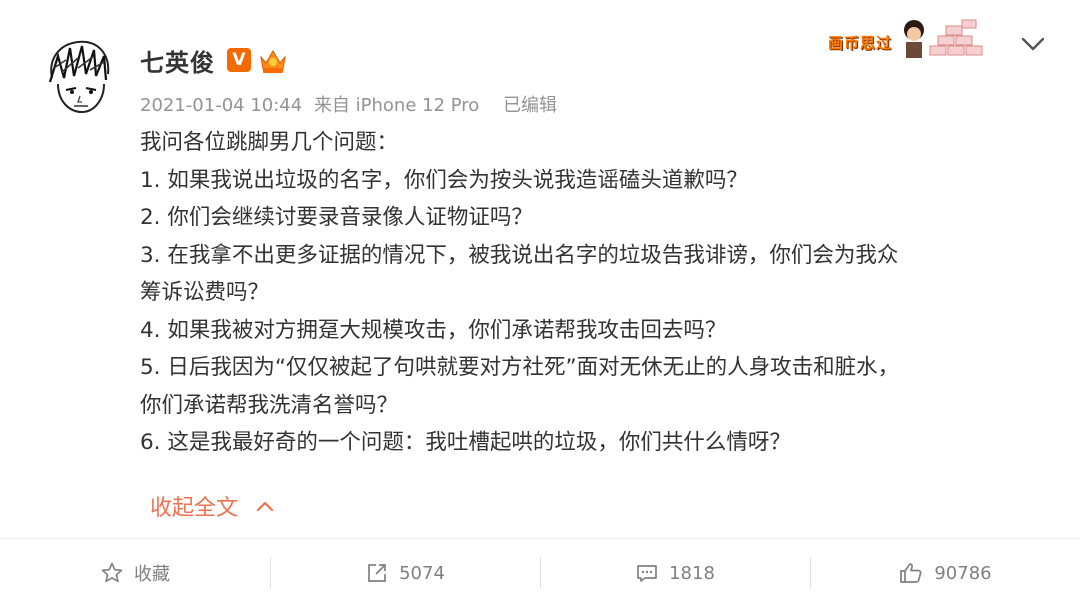 The image size is (1080, 607). I want to click on content-question-1: 1. 如果我说出垃圾的名字，你们会为按头说我造谣磕头道歉吗？, so click(444, 180).